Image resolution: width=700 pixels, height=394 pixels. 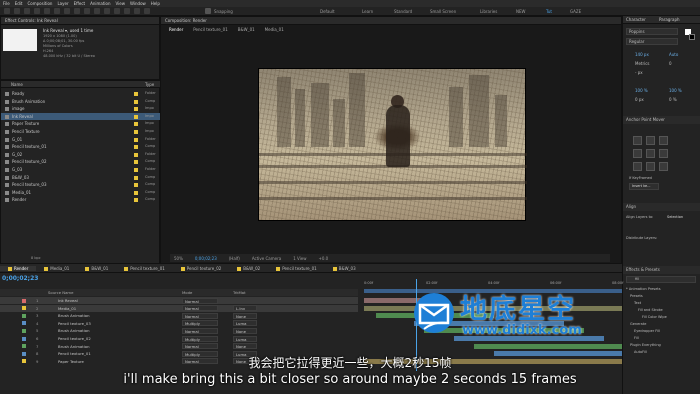 What do you see at coordinates (81, 139) in the screenshot?
I see `project-item: G_01 Folder` at bounding box center [81, 139].